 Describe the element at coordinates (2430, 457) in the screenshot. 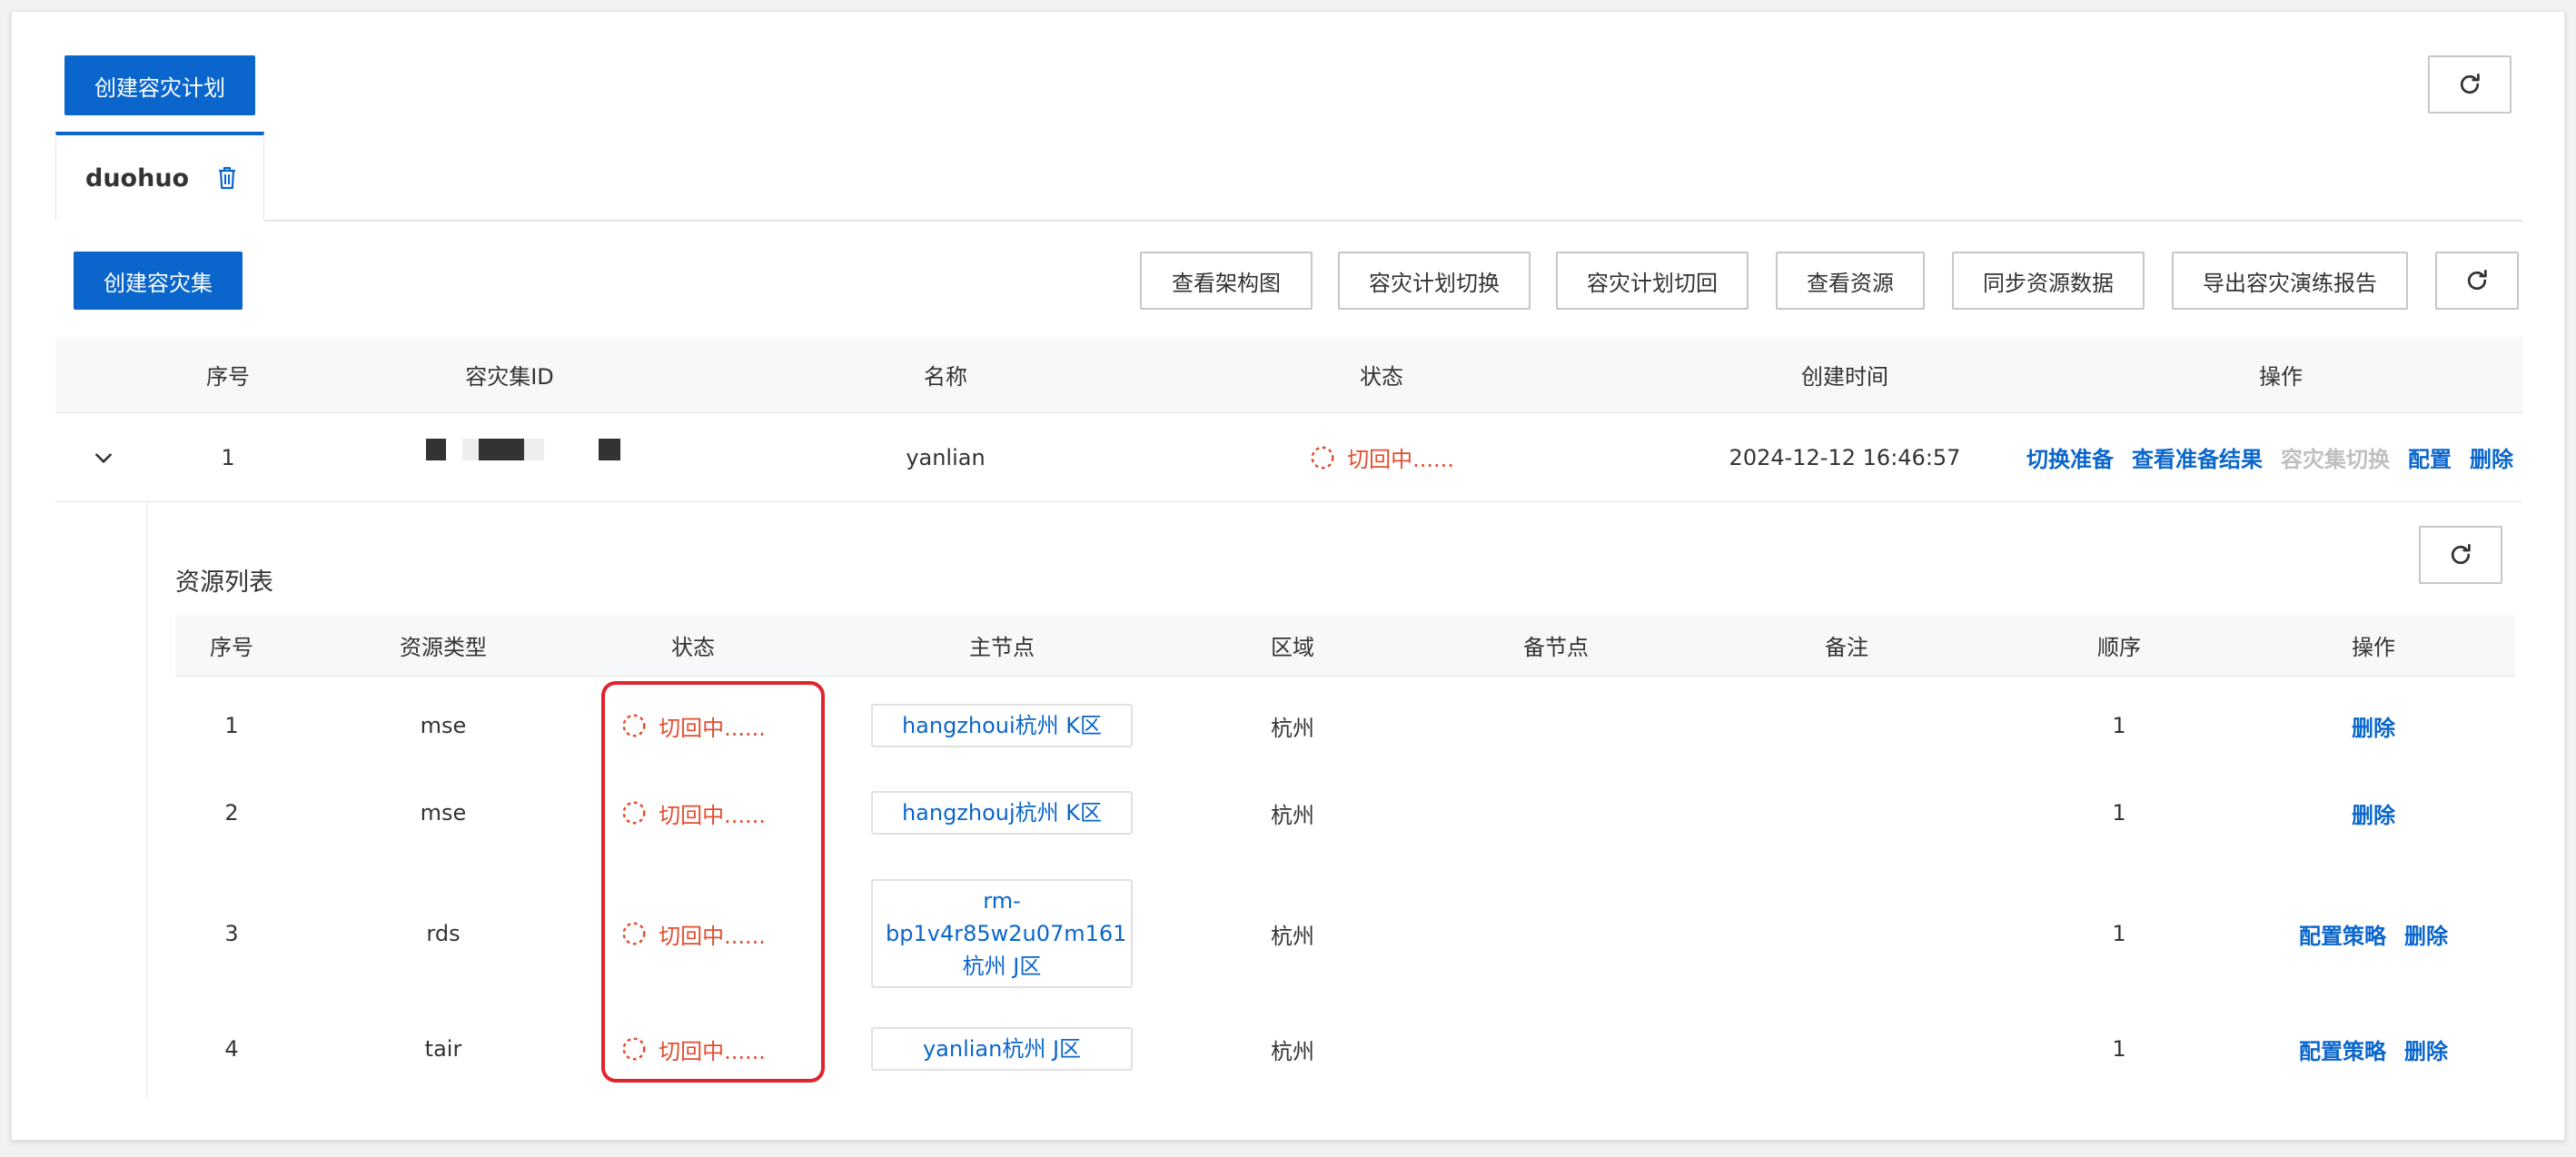

I see `config-link: 配置` at that location.